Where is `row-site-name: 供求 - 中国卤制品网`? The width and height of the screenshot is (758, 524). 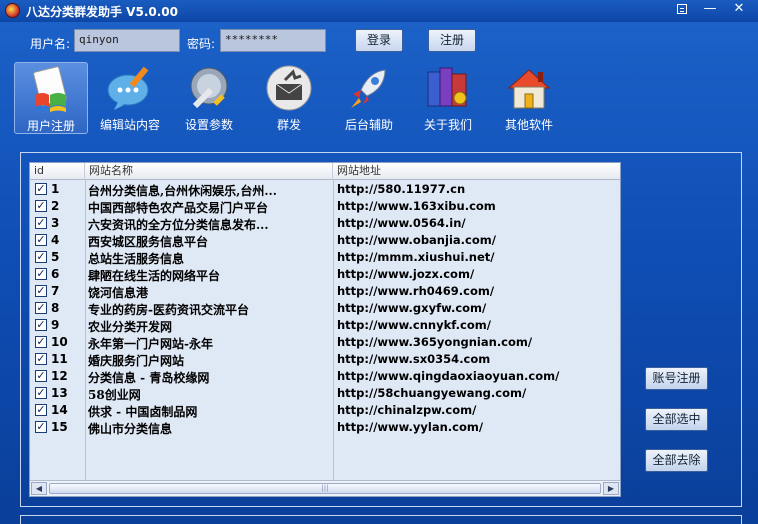
row-site-name: 供求 - 中国卤制品网 is located at coordinates (143, 412).